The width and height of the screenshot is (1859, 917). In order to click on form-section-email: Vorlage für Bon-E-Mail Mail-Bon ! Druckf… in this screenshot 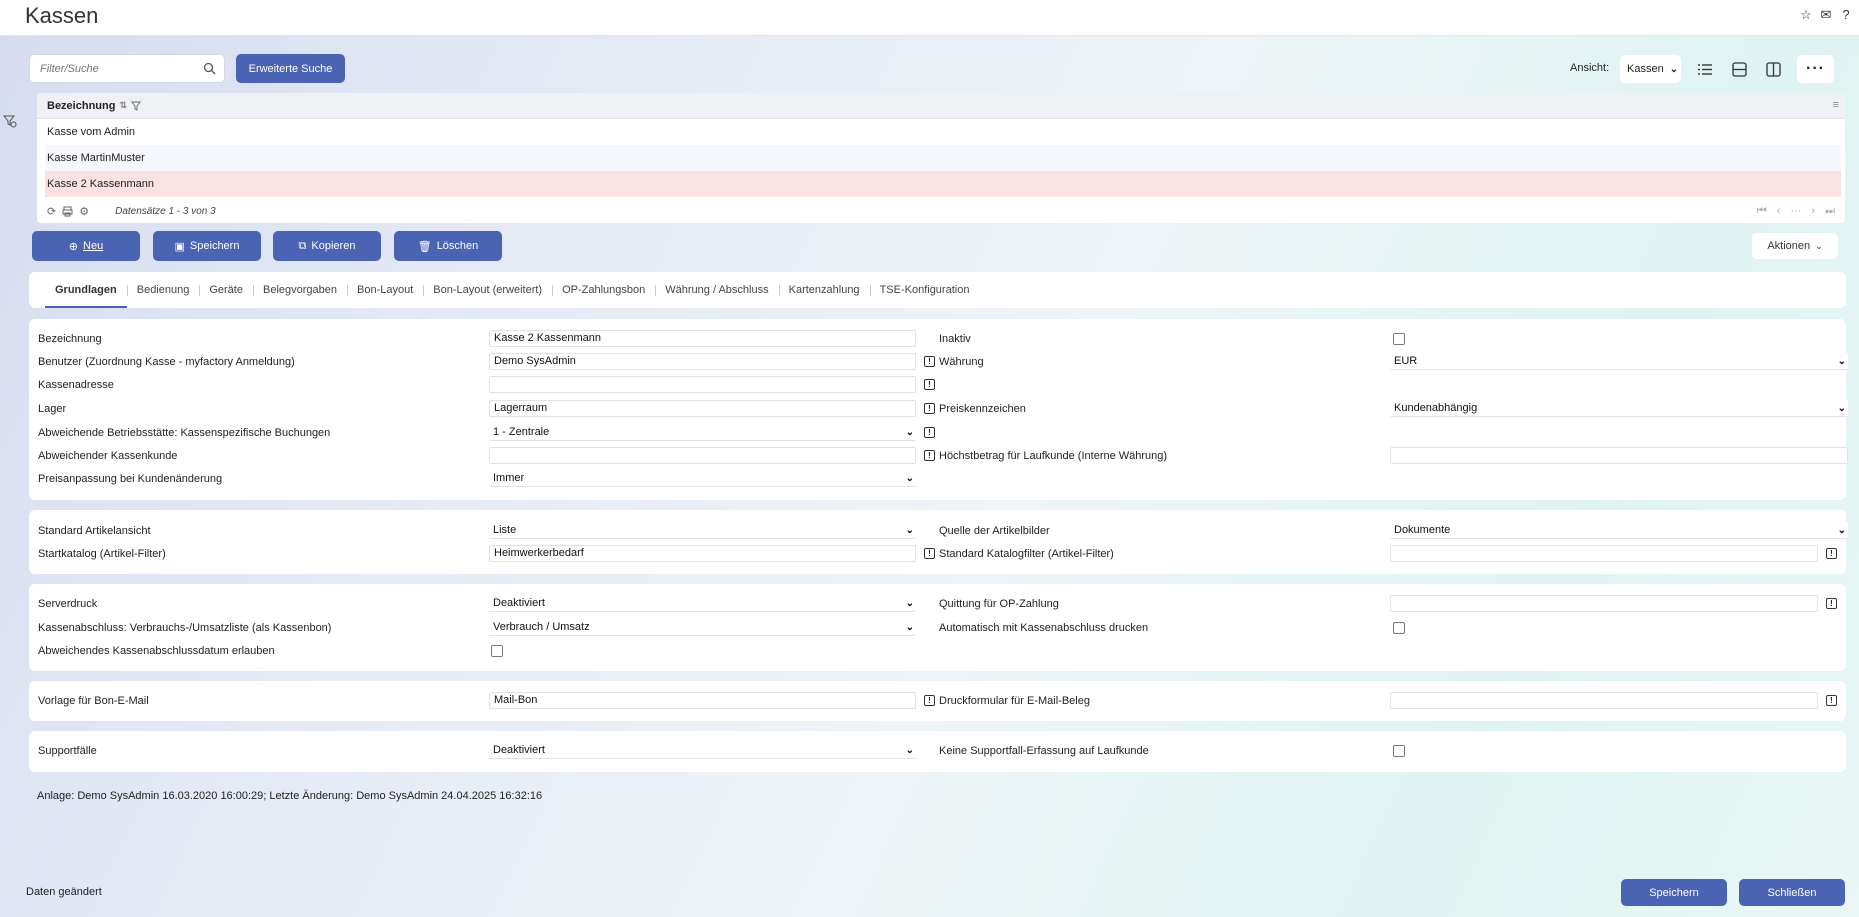, I will do `click(937, 701)`.